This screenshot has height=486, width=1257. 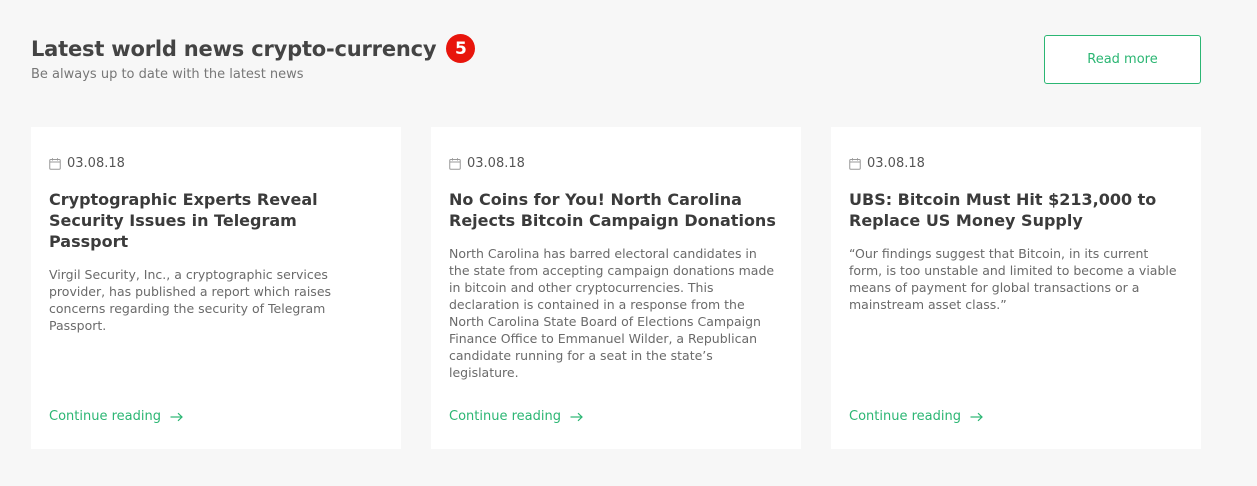 I want to click on section-title: Latest world news crypto-currency, so click(x=234, y=48).